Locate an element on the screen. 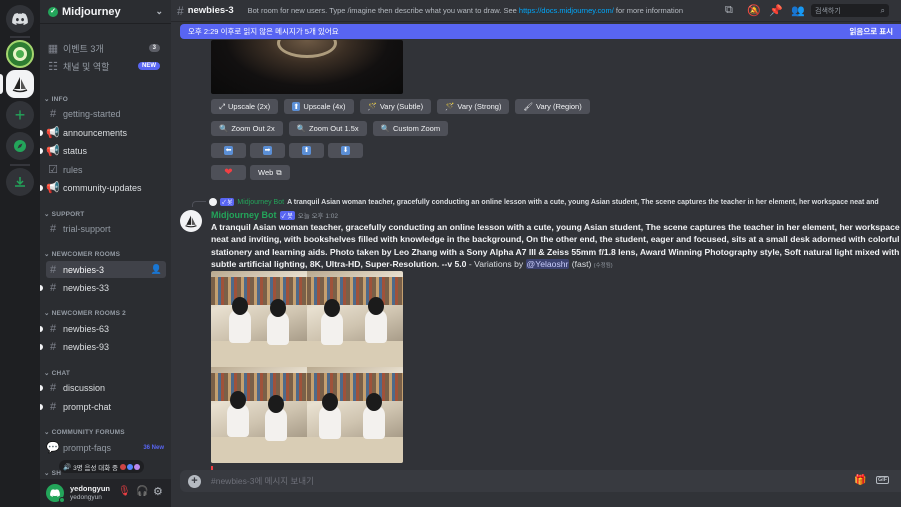  bot-avatar is located at coordinates (191, 221).